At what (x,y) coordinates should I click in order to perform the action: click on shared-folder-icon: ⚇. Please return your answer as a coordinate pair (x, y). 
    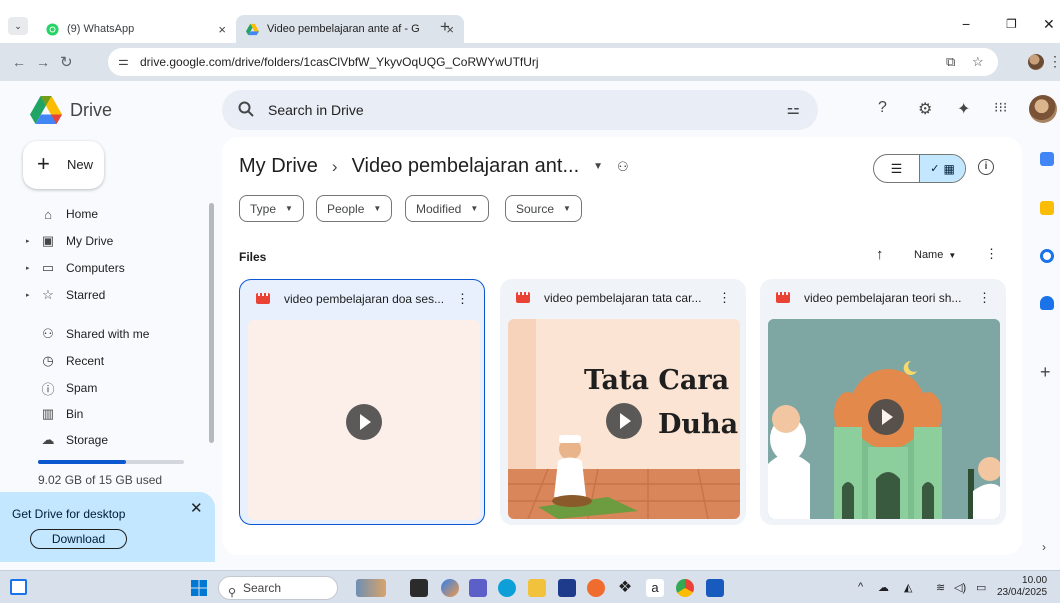
    Looking at the image, I should click on (623, 167).